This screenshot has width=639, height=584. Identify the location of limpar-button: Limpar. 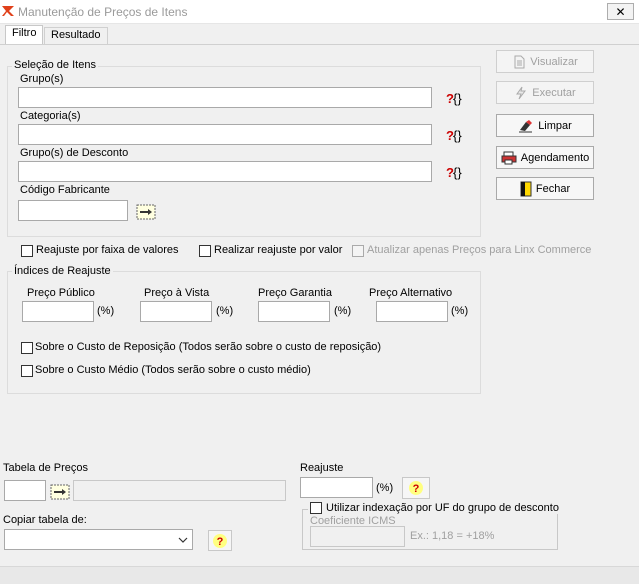
(545, 125).